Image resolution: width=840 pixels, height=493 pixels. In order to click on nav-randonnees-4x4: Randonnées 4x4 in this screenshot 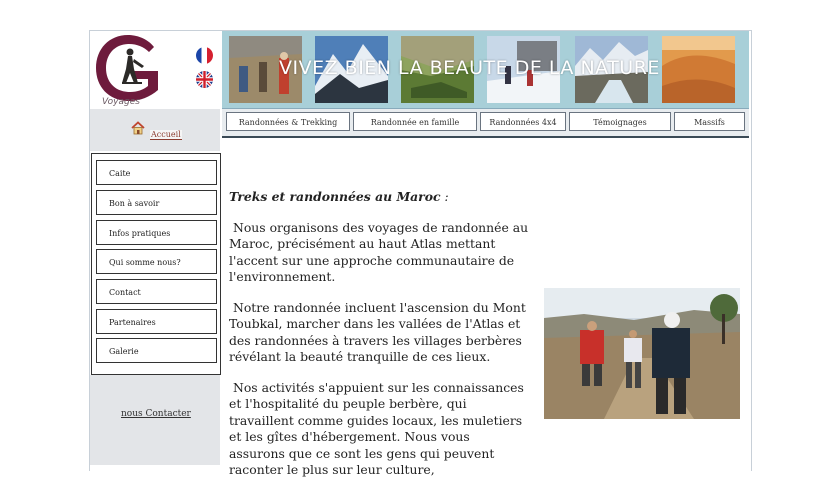, I will do `click(523, 121)`.